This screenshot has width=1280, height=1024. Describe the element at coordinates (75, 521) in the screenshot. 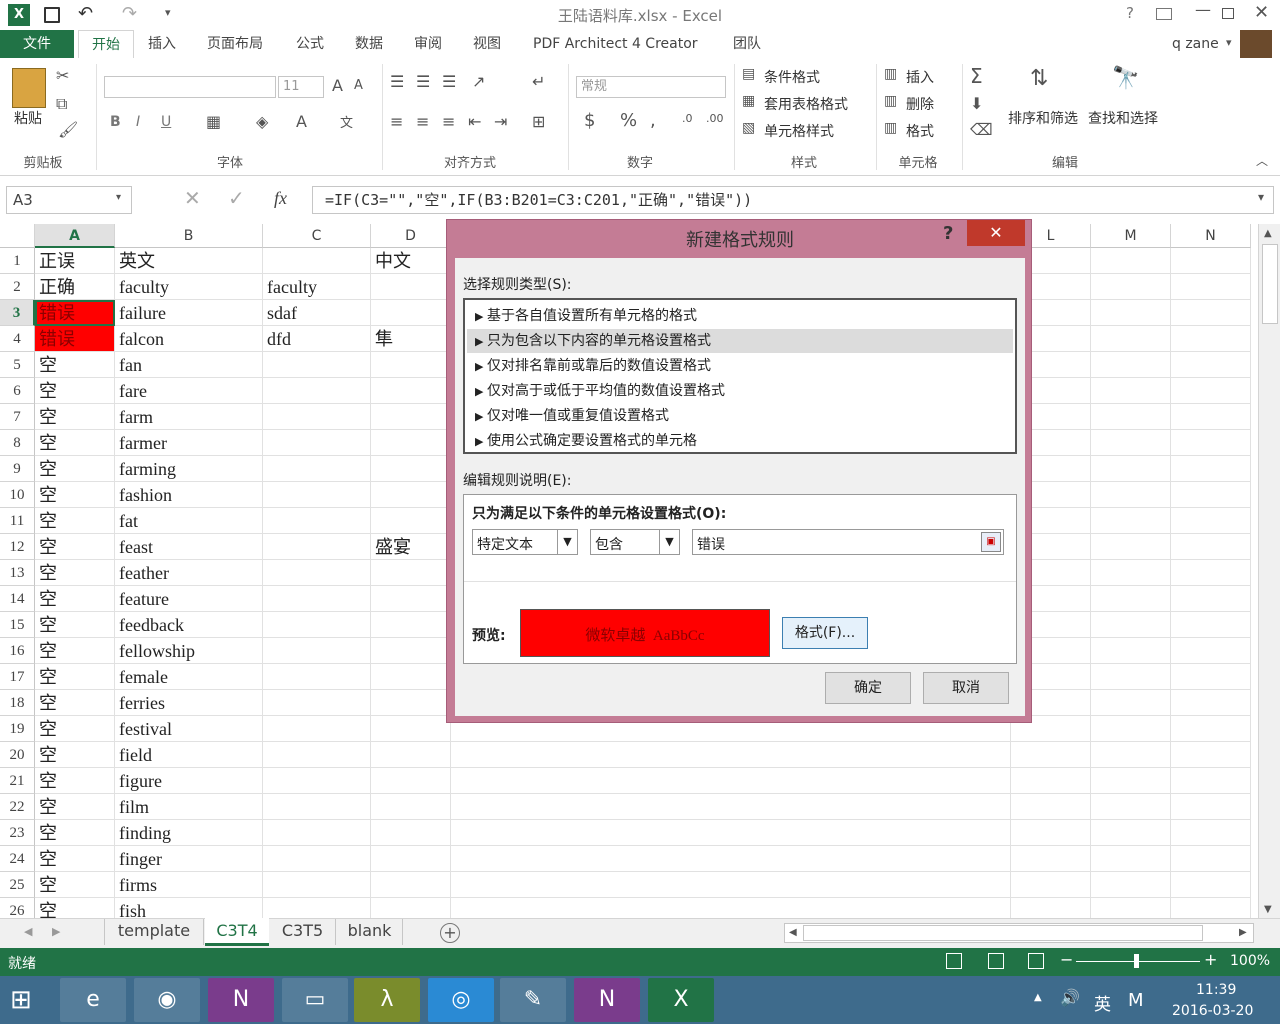

I see `cell-a11: 空` at that location.